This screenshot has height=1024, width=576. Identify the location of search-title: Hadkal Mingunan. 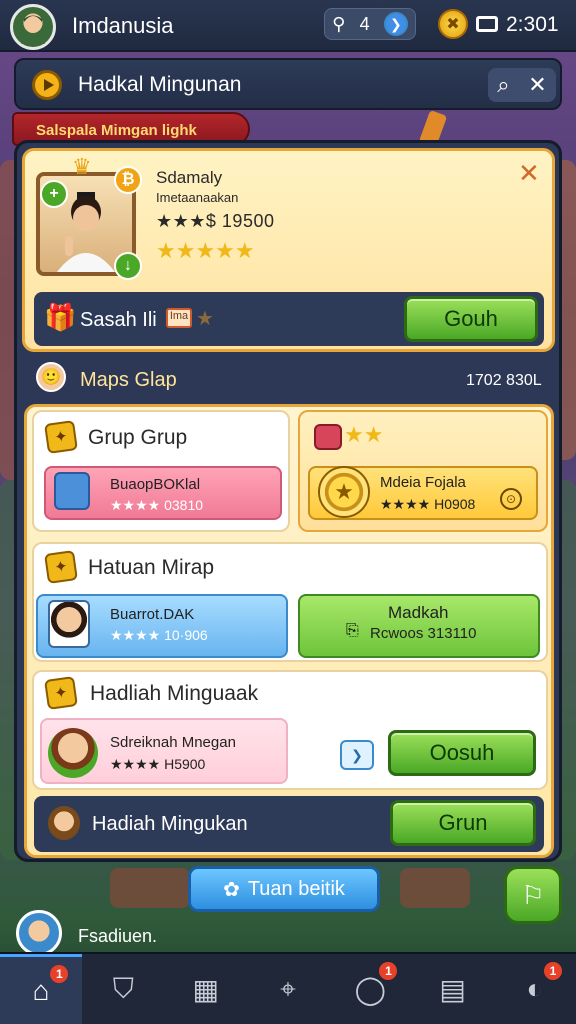
(160, 84).